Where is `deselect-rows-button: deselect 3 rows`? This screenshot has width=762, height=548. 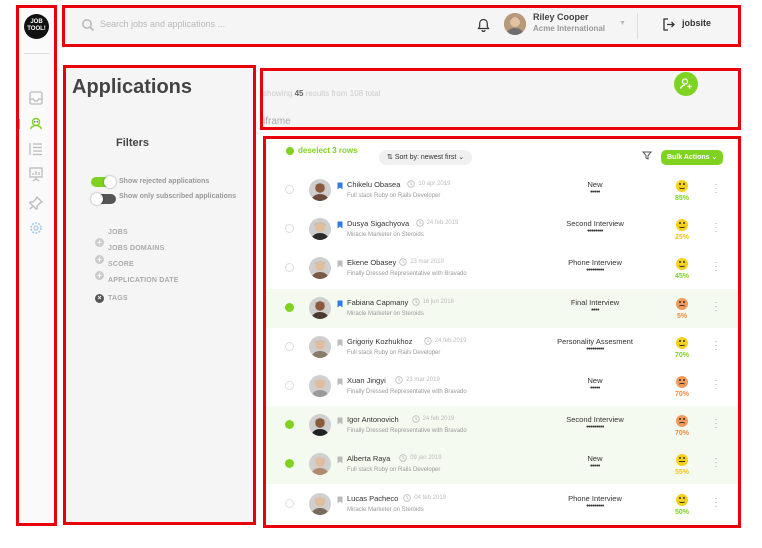 deselect-rows-button: deselect 3 rows is located at coordinates (328, 150).